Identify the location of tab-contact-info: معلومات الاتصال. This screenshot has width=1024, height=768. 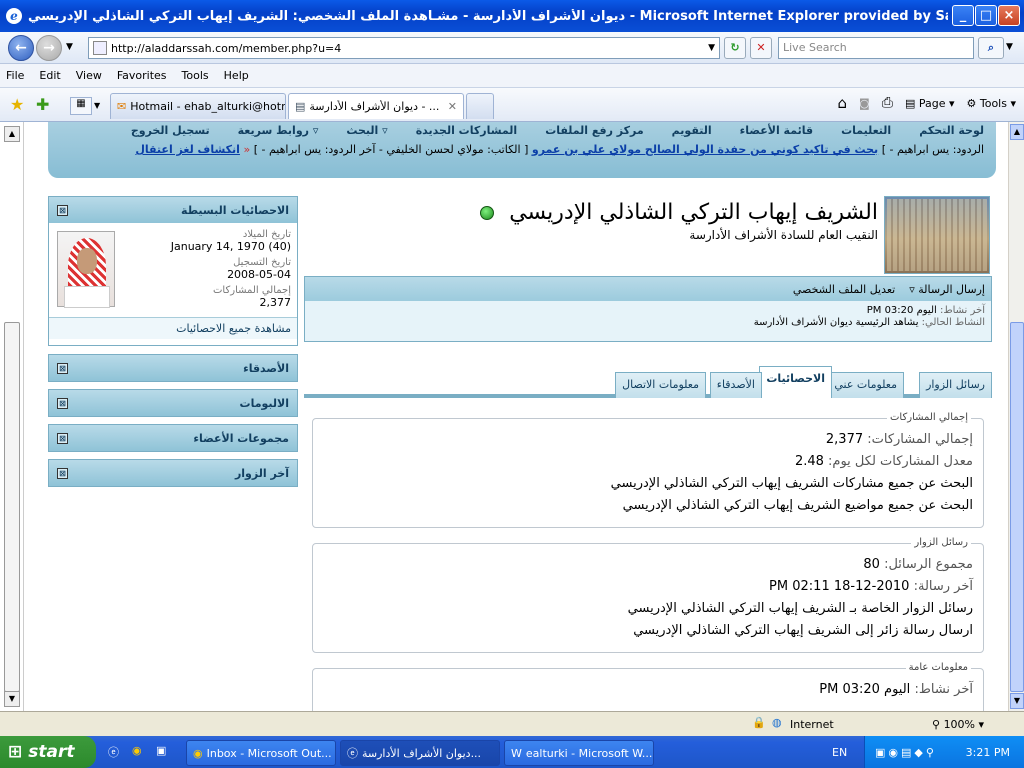
(660, 385).